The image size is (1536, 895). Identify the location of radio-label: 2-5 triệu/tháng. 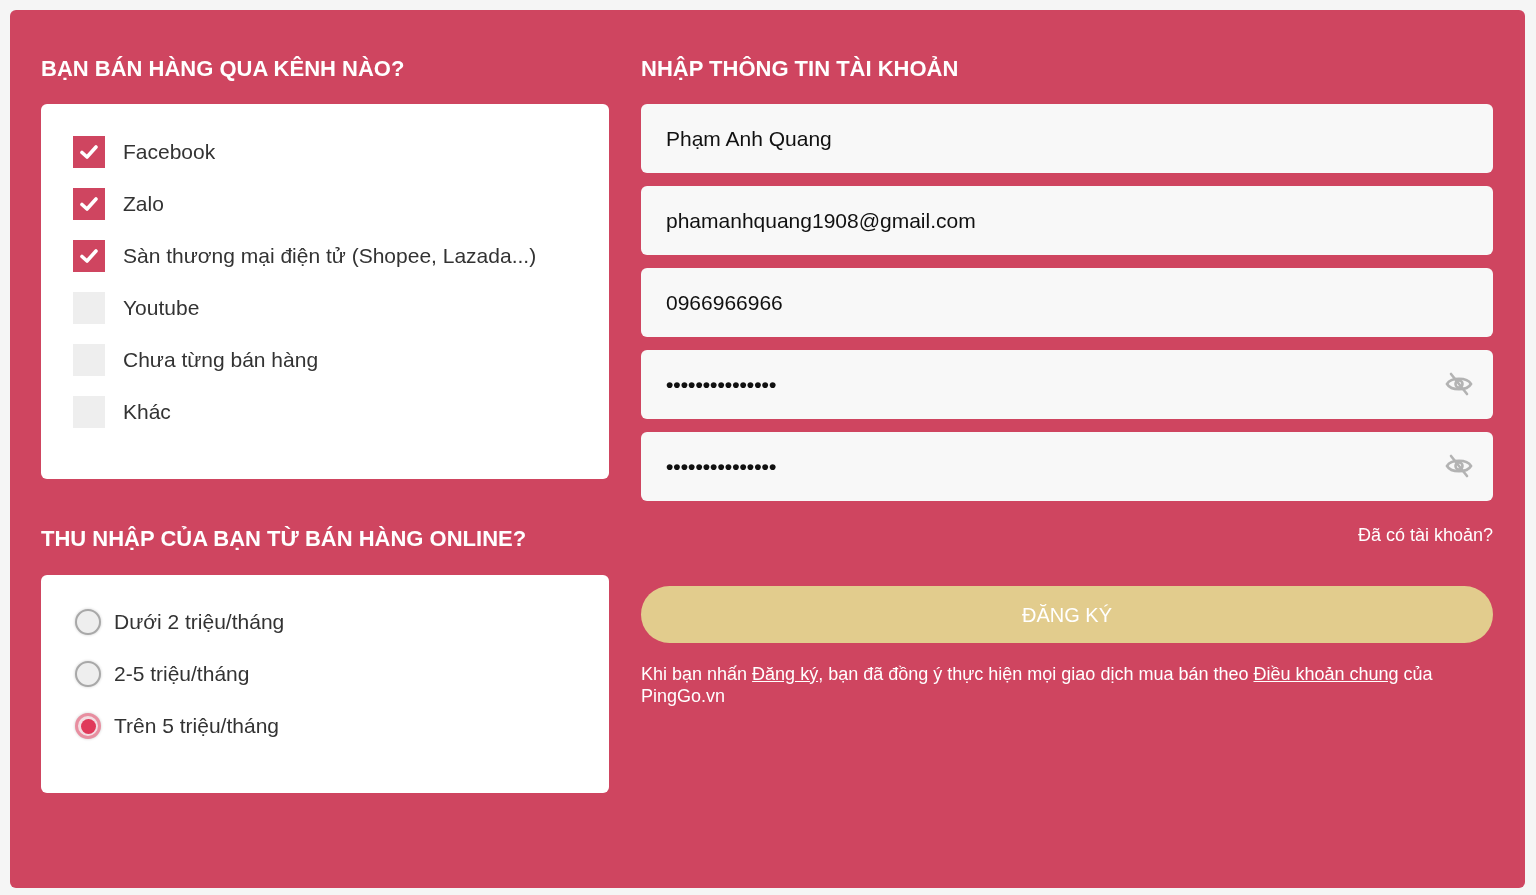
(182, 674).